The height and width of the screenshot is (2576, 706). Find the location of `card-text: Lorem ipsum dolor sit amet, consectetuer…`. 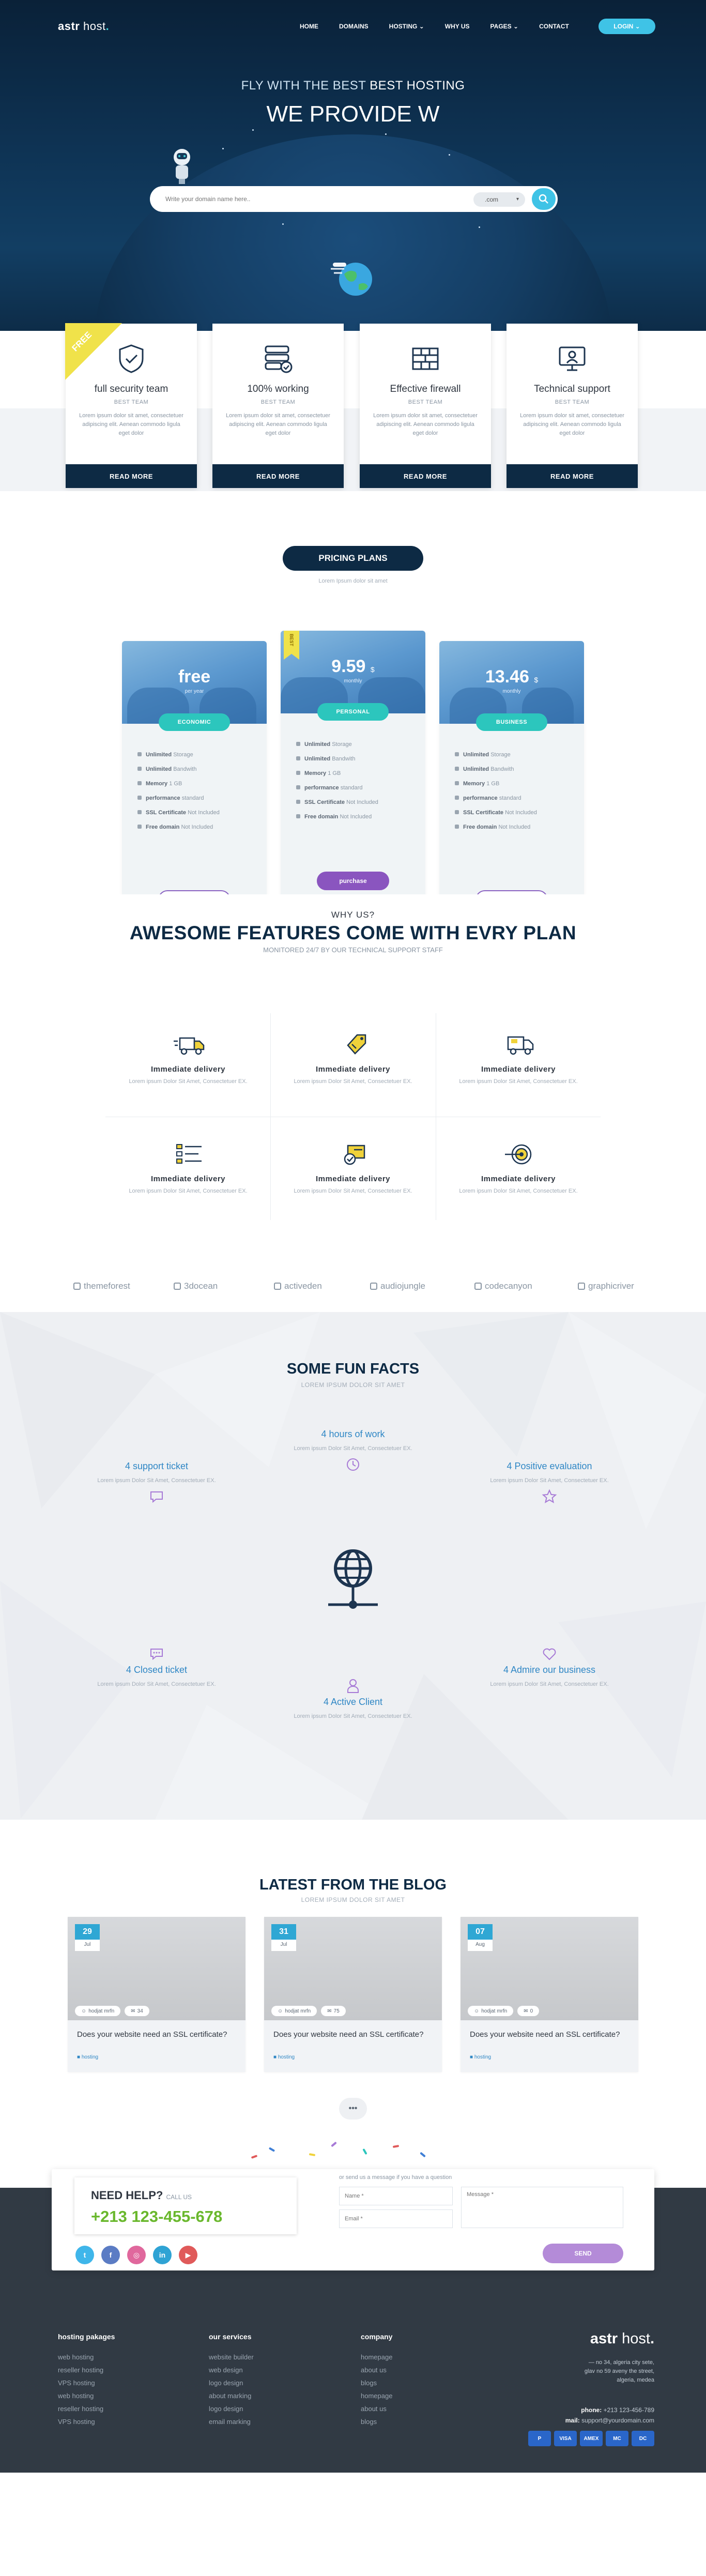

card-text: Lorem ipsum dolor sit amet, consectetuer… is located at coordinates (572, 424).